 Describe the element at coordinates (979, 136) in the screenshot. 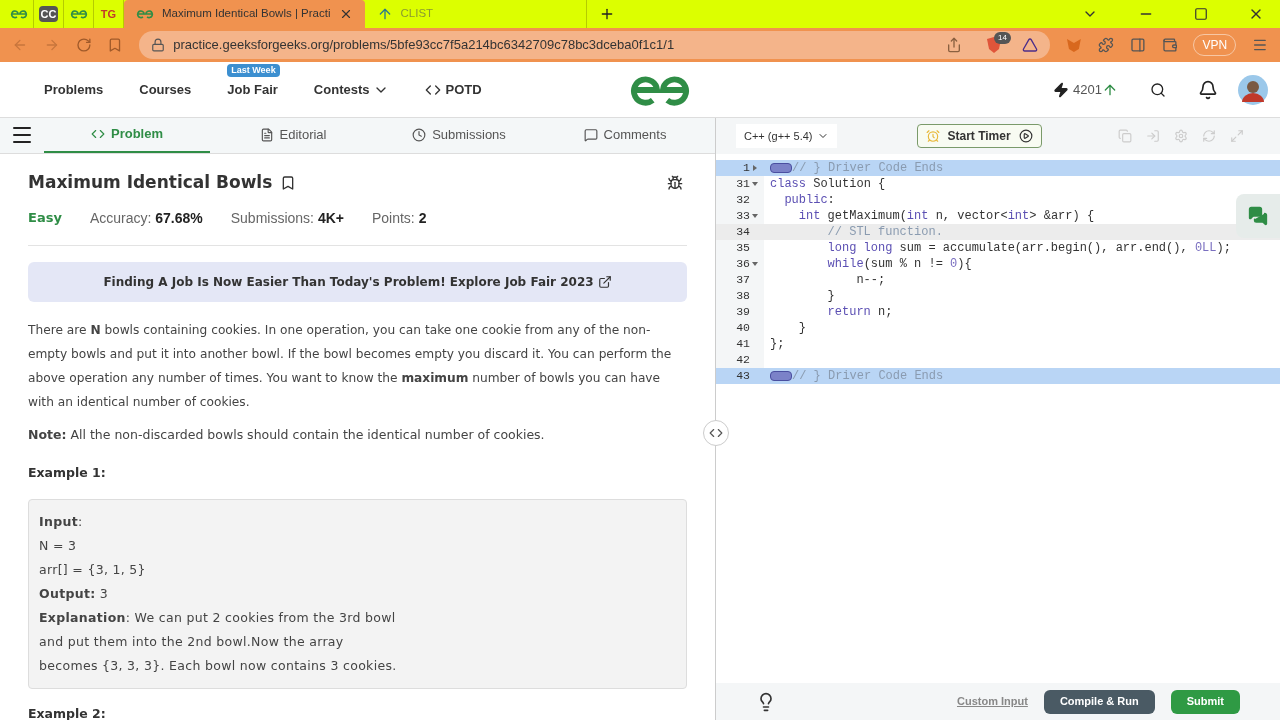

I see `start-timer-button: Start Timer` at that location.